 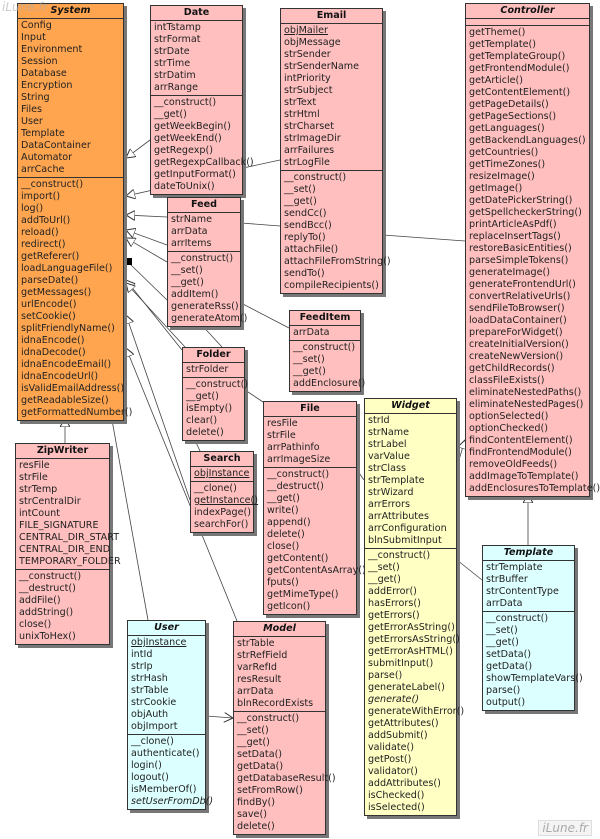 What do you see at coordinates (527, 140) in the screenshot?
I see `method: getBackendLanguages()` at bounding box center [527, 140].